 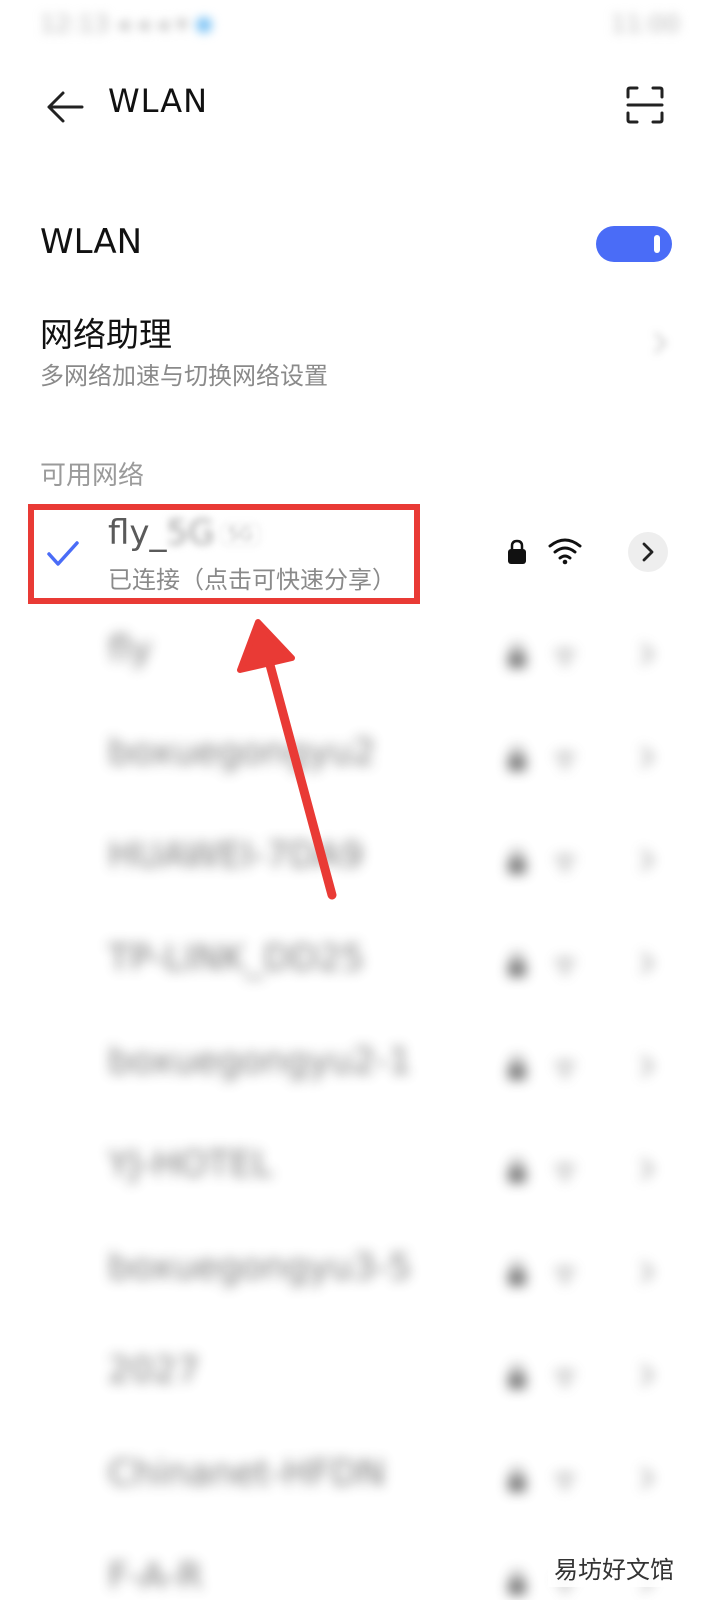 I want to click on network-ssid: F-A-R, so click(x=155, y=1576).